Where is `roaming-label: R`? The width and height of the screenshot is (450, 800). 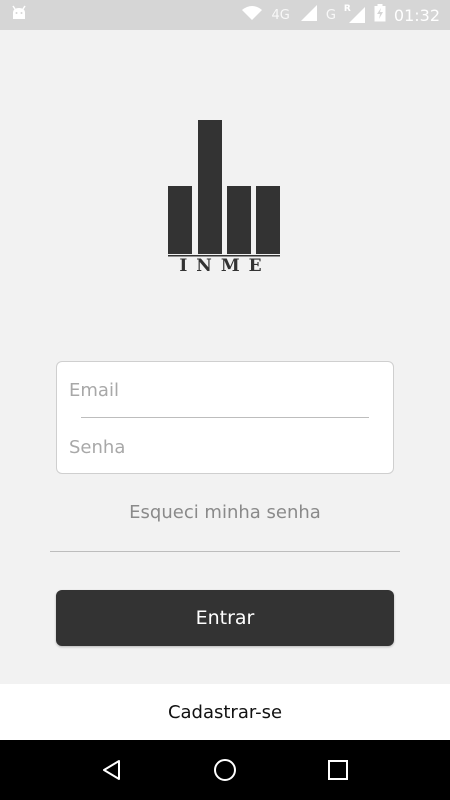
roaming-label: R is located at coordinates (347, 9).